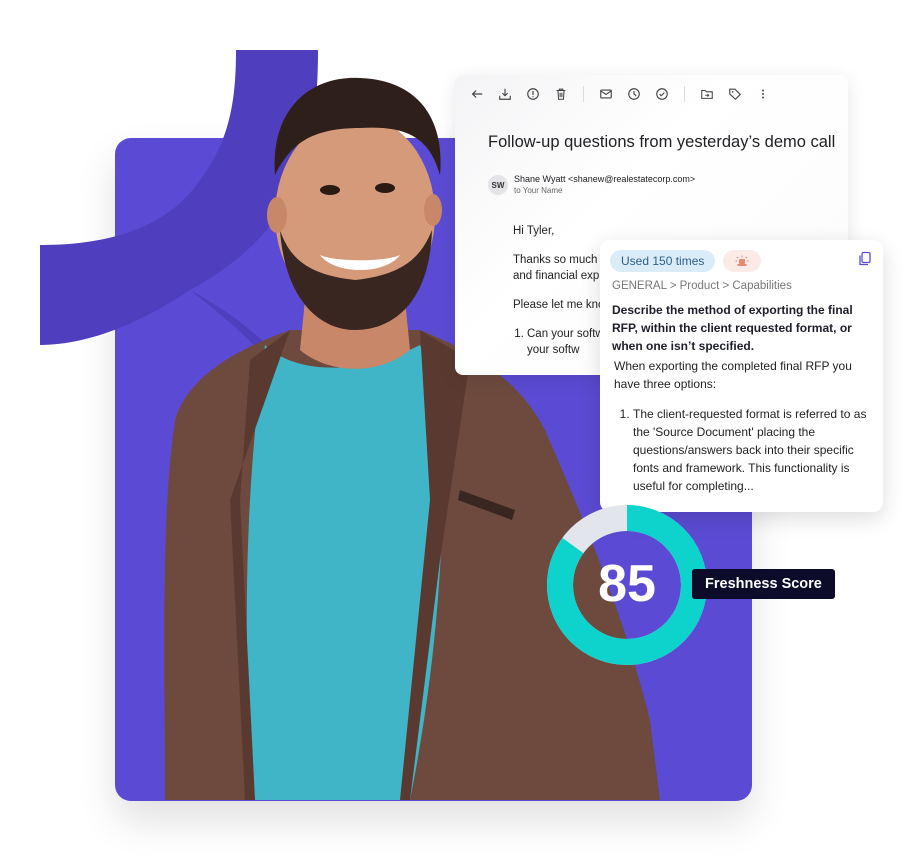  What do you see at coordinates (605, 179) in the screenshot?
I see `sender-name: Shane Wyatt <shanew@realestatecorp.com>` at bounding box center [605, 179].